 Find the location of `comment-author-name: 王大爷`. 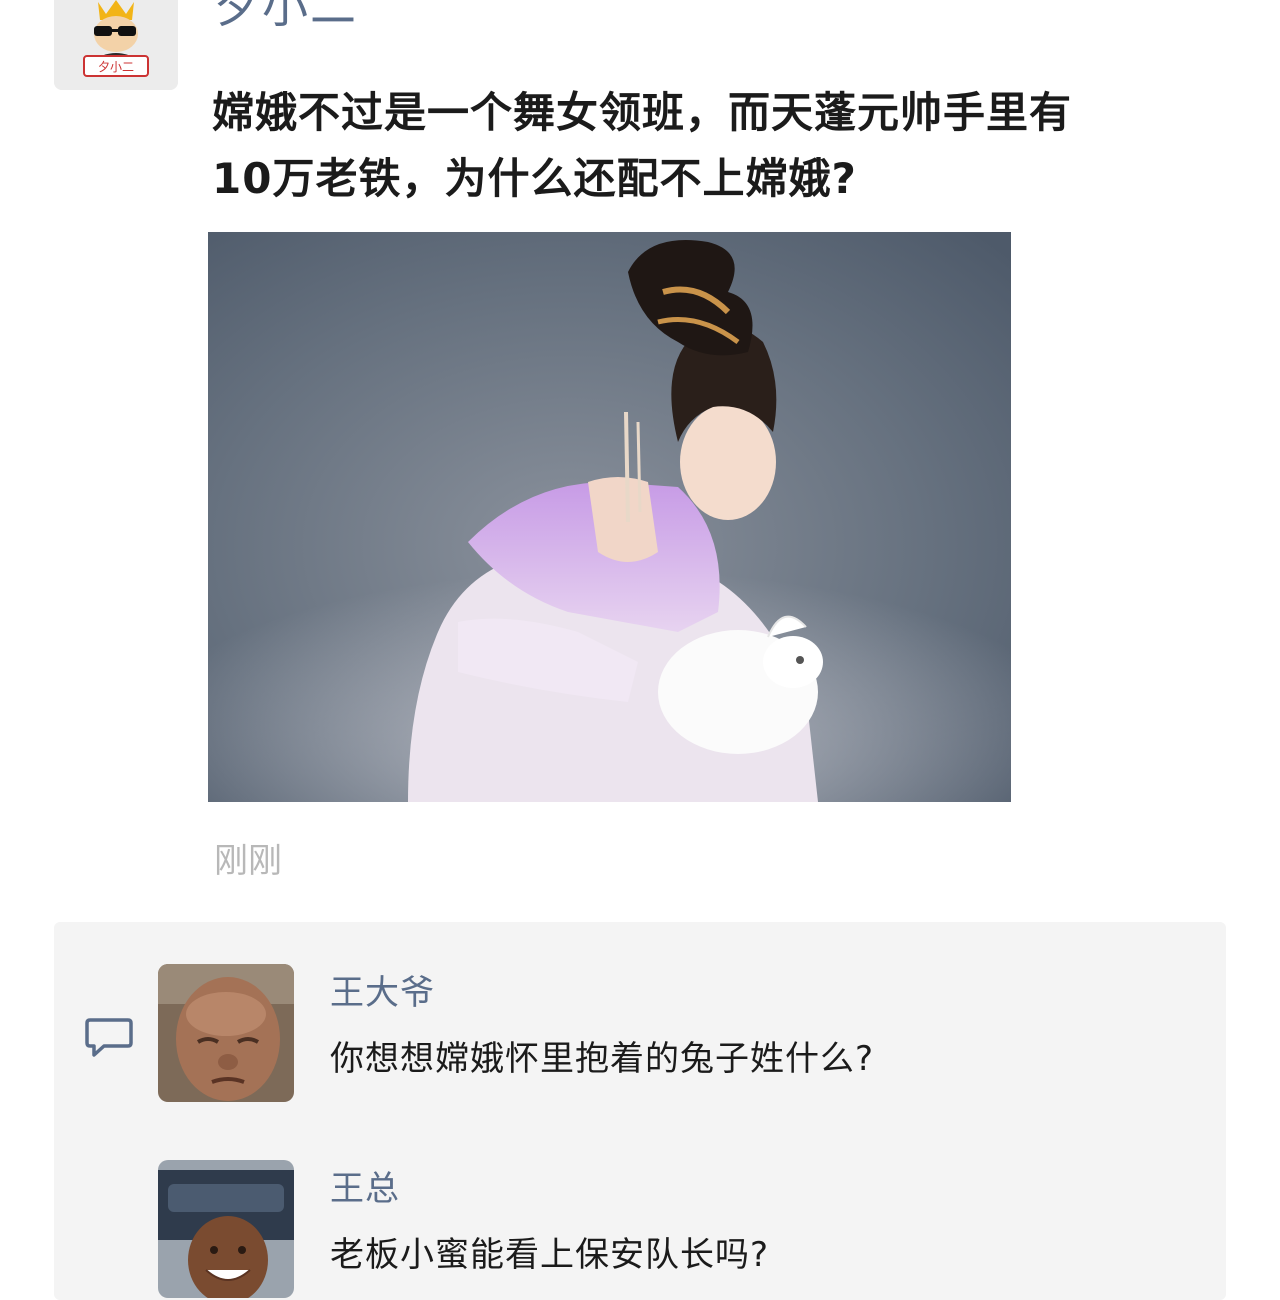

comment-author-name: 王大爷 is located at coordinates (382, 993).